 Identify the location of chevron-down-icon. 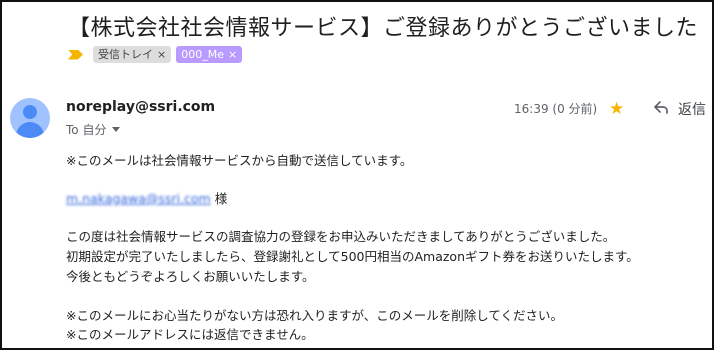
(116, 129).